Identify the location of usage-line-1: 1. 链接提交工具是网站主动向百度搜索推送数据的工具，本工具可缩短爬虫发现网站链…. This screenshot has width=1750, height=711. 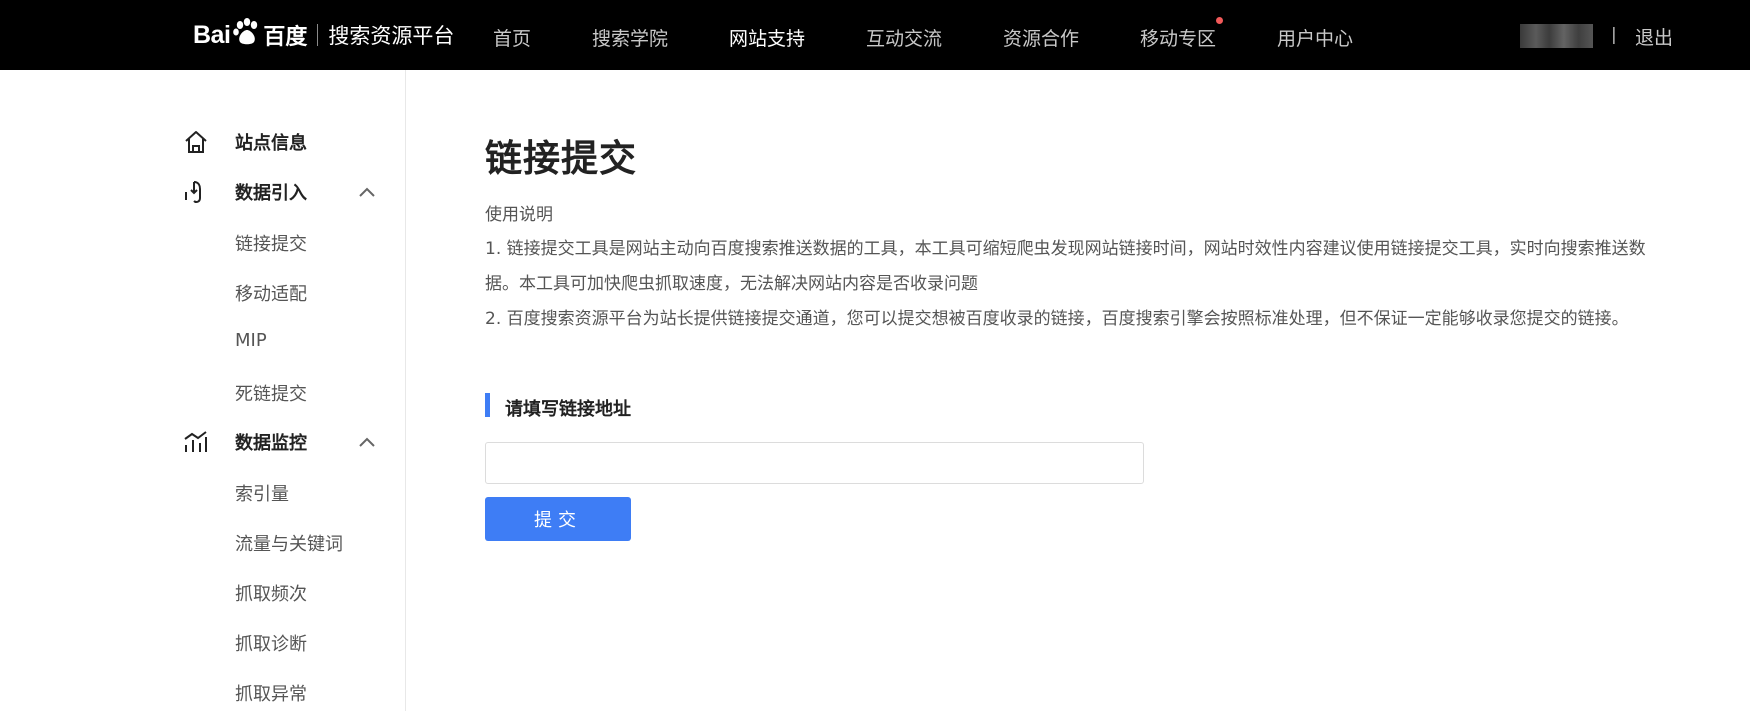
(1065, 249).